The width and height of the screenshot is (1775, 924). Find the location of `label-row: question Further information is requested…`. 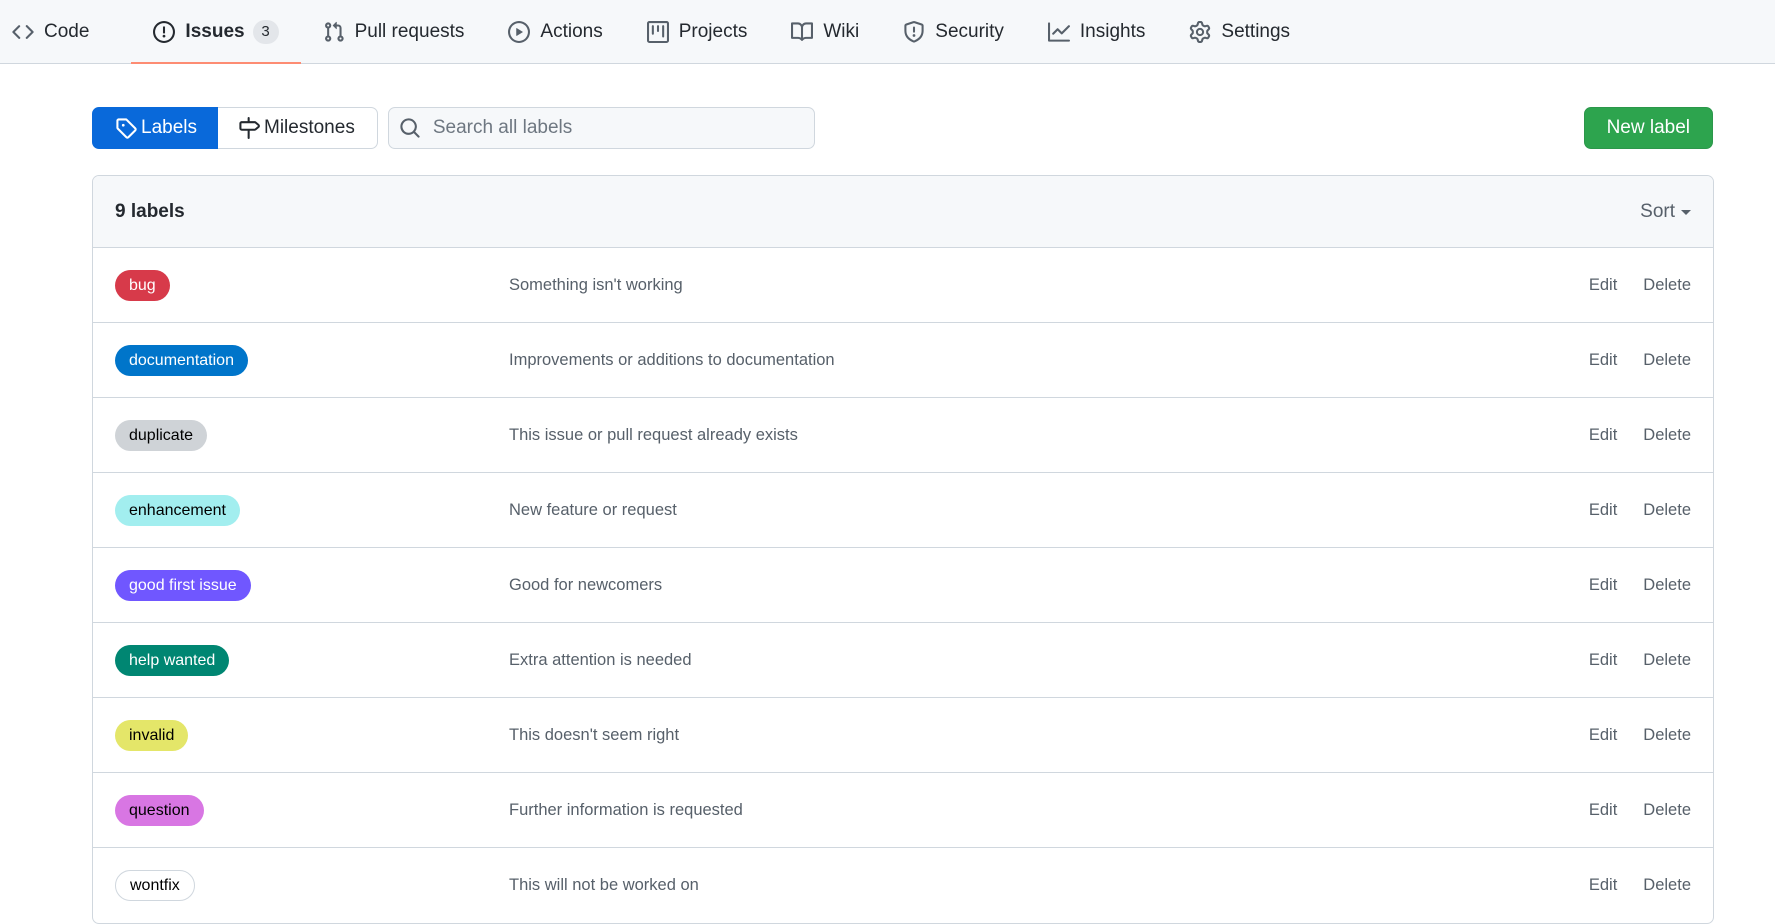

label-row: question Further information is requested… is located at coordinates (903, 810).